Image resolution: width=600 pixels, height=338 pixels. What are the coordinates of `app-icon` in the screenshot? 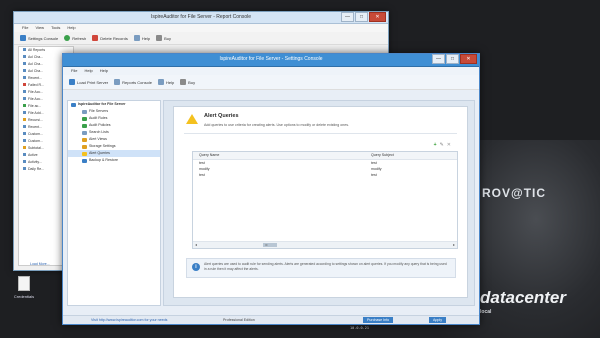 It's located at (73, 104).